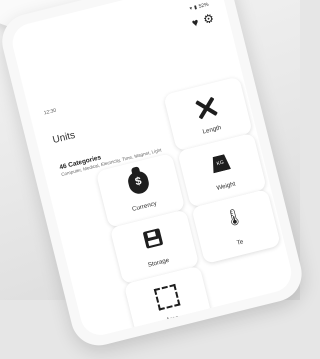 This screenshot has width=320, height=359. I want to click on status-time: 12:30, so click(50, 112).